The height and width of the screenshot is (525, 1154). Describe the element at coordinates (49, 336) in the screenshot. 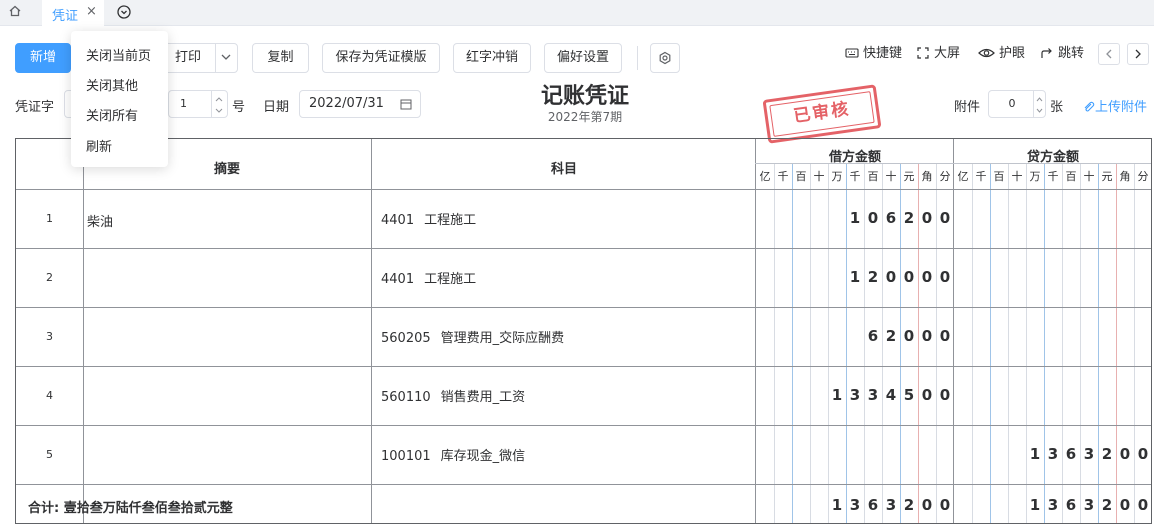

I see `row-number: 3` at that location.